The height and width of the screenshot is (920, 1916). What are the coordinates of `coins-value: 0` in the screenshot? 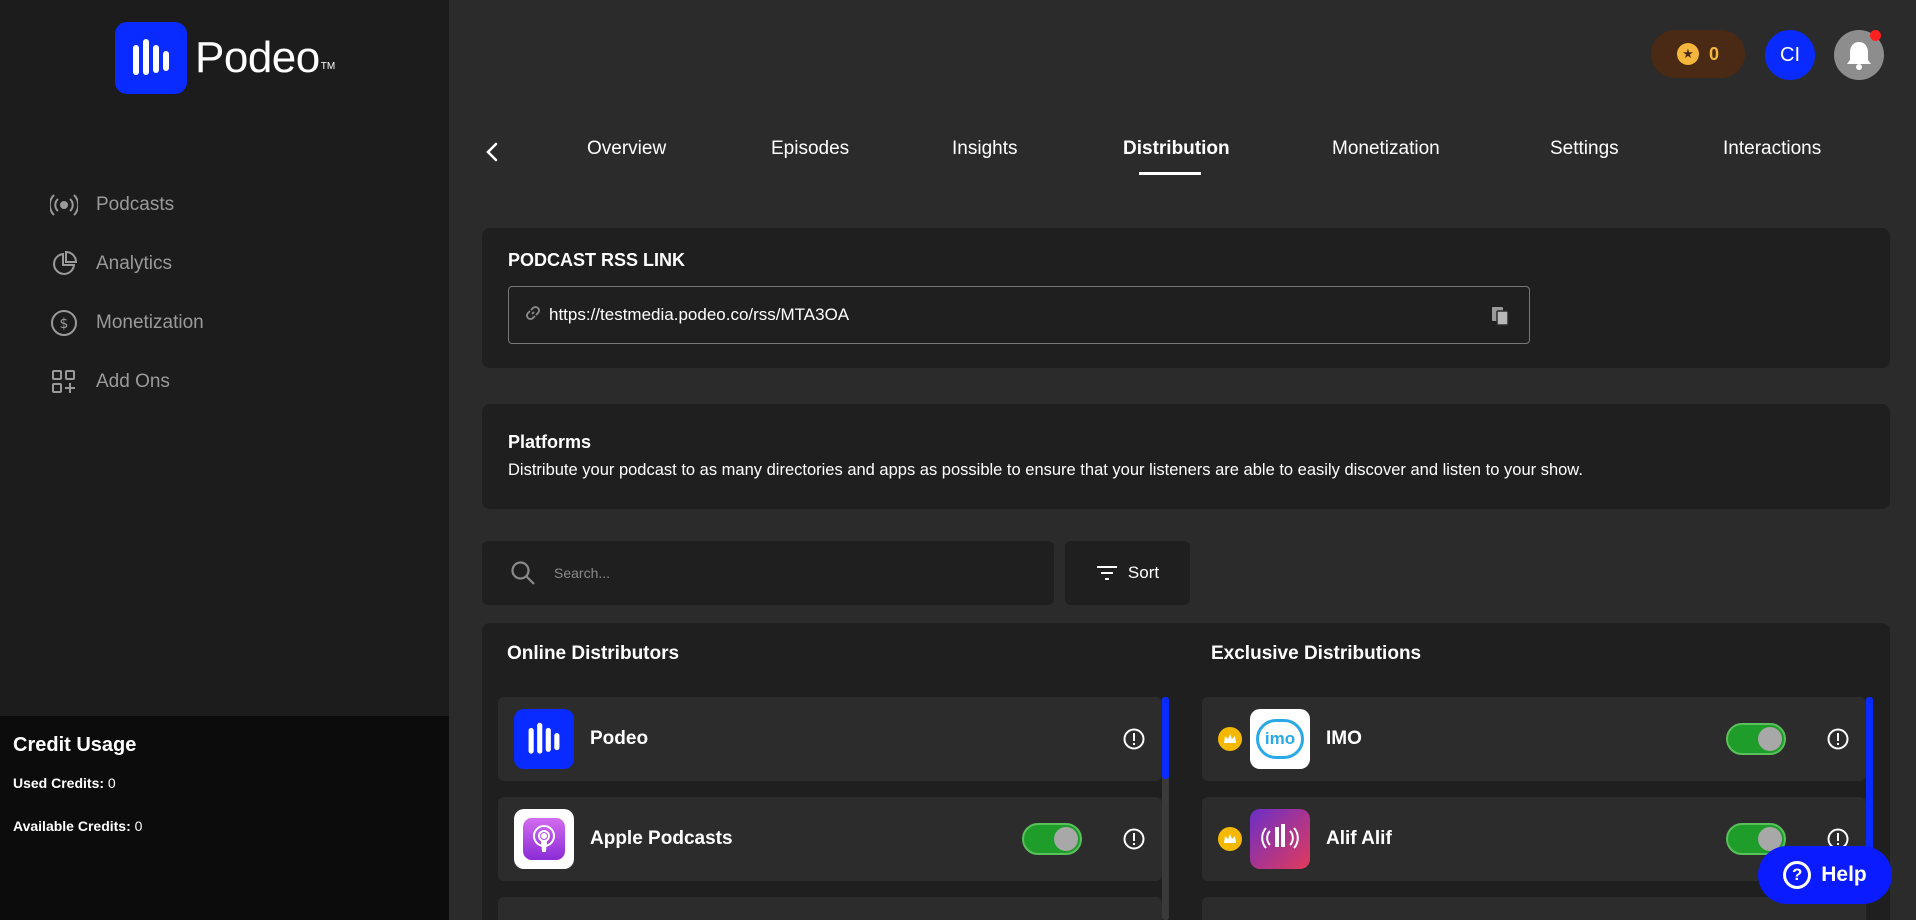 It's located at (1713, 53).